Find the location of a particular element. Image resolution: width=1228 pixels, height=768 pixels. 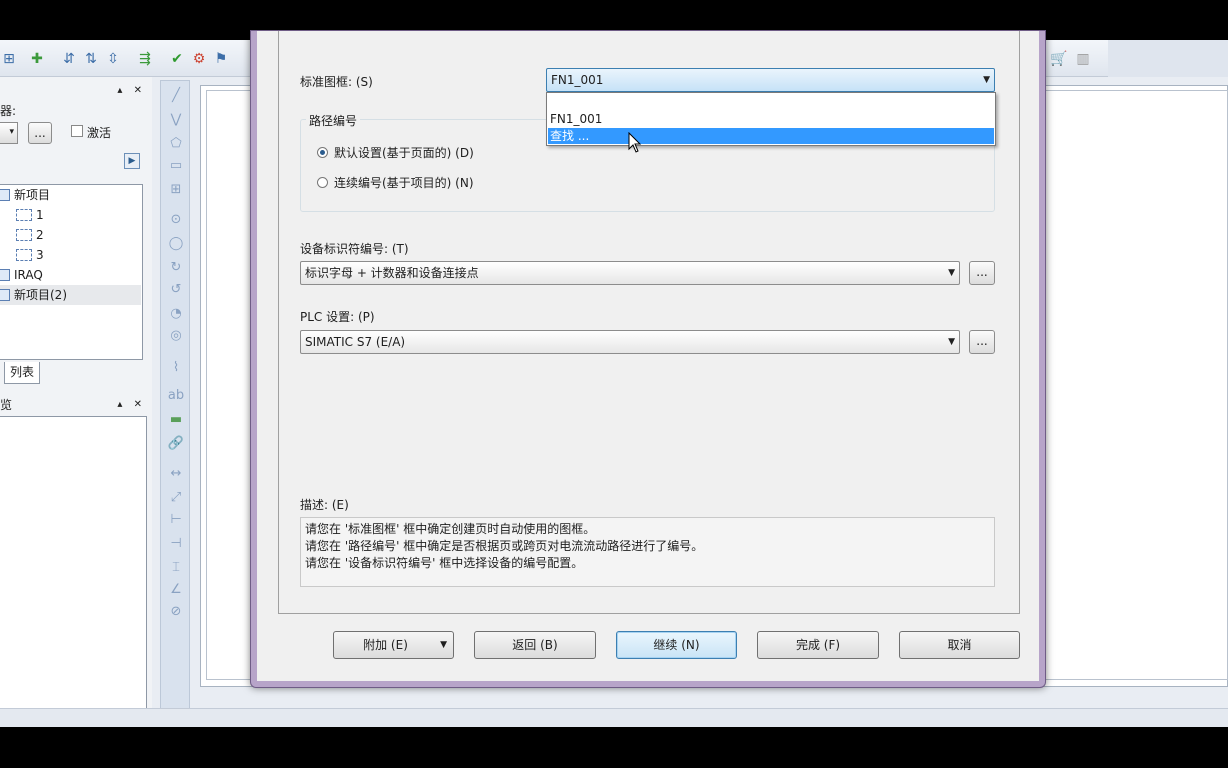

dropdown-option: FN1_001 is located at coordinates (771, 119).